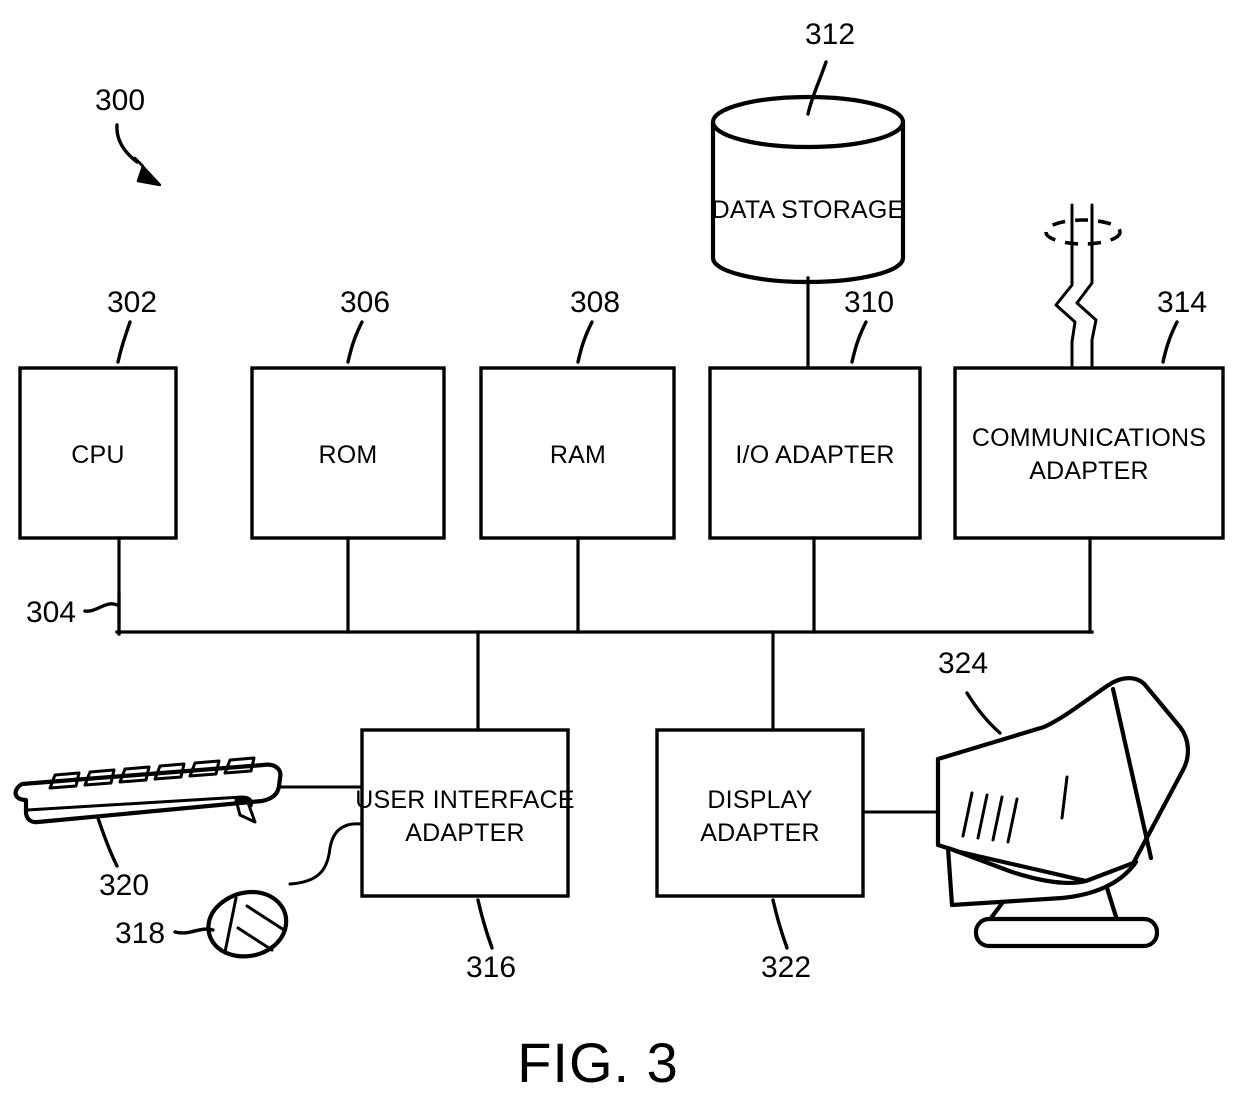 This screenshot has height=1111, width=1240. Describe the element at coordinates (465, 856) in the screenshot. I see `block-user-interface-adapter: USER INTERFACE ADAPTER 316` at that location.